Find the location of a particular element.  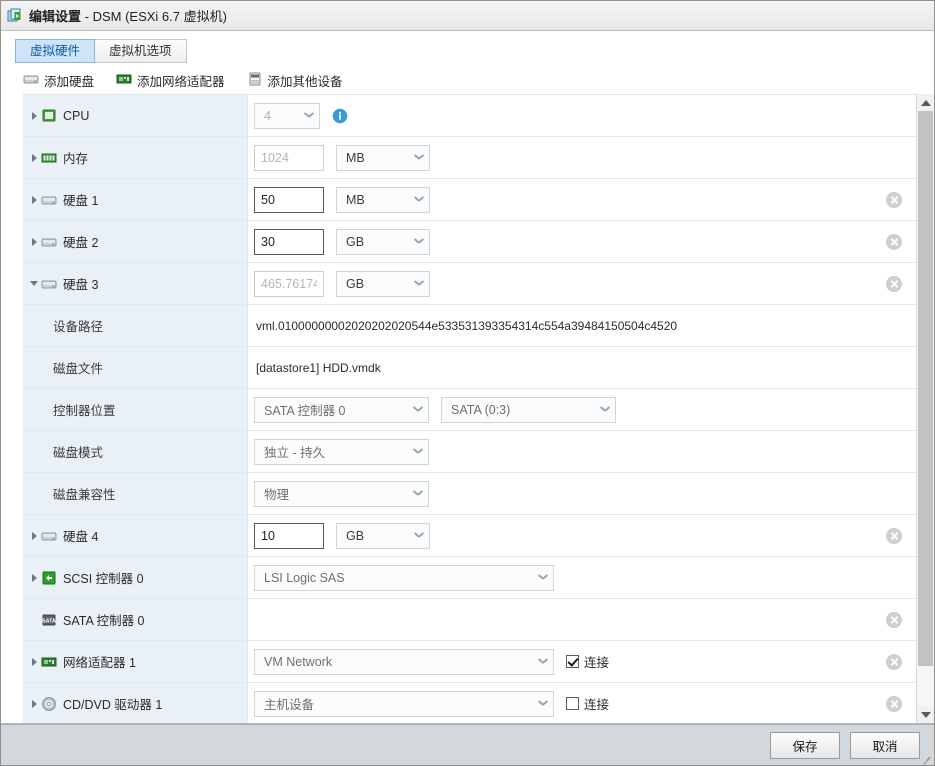

remove-cd-dvd-drive-1-button is located at coordinates (894, 703).